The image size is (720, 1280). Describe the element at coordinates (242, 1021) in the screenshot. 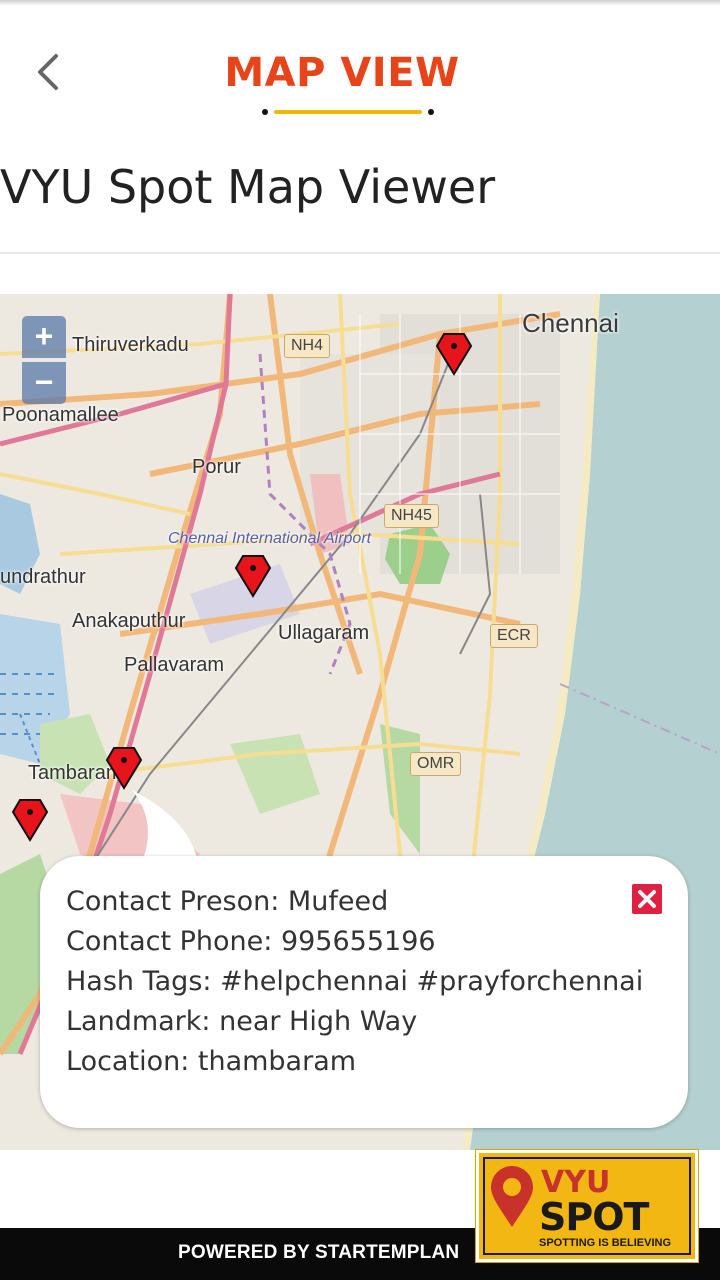

I see `popup-landmark: Landmark: near High Way` at that location.